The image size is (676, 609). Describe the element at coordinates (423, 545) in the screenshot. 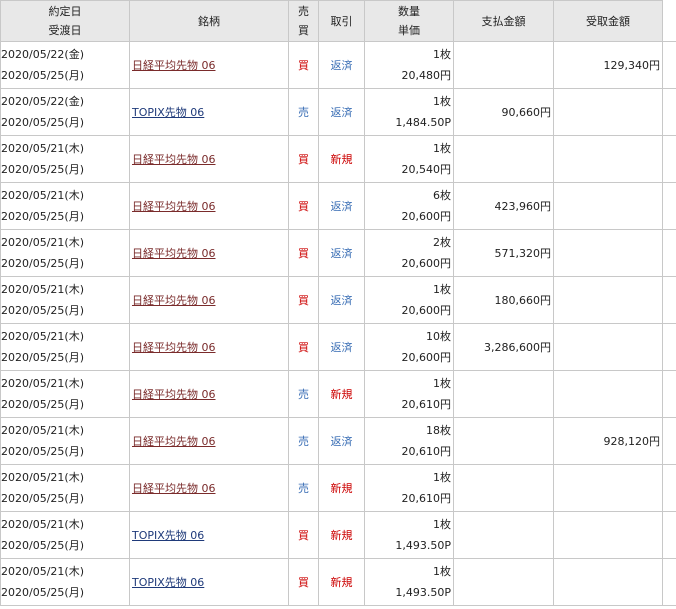

I see `unit-price: 1,493.50P` at that location.